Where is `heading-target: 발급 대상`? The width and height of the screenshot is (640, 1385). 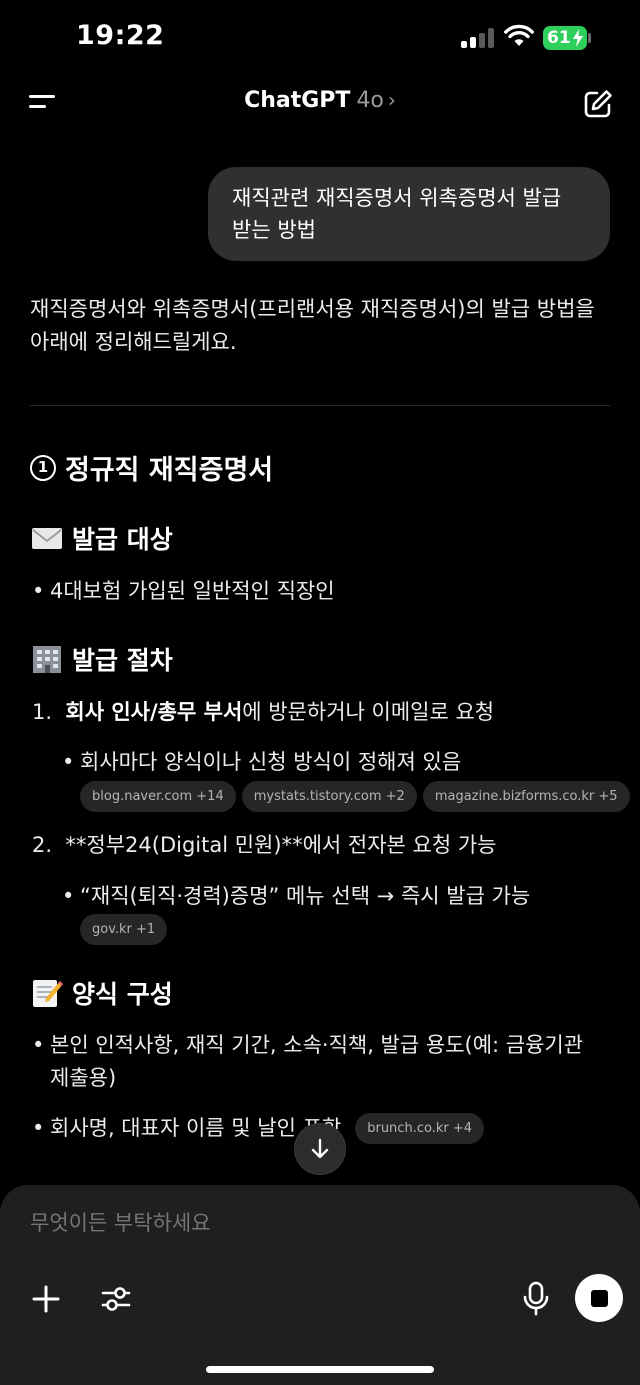
heading-target: 발급 대상 is located at coordinates (101, 538).